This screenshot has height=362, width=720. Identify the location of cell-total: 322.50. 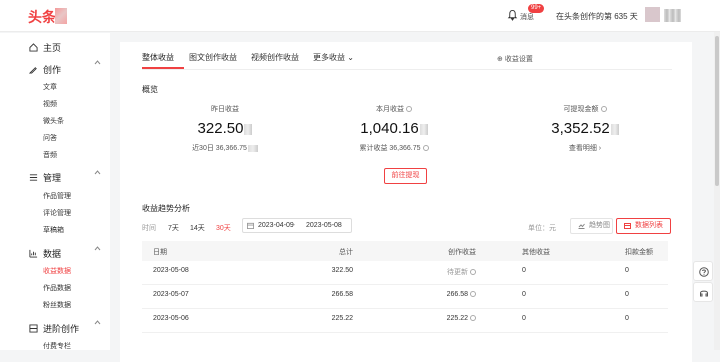
(342, 270).